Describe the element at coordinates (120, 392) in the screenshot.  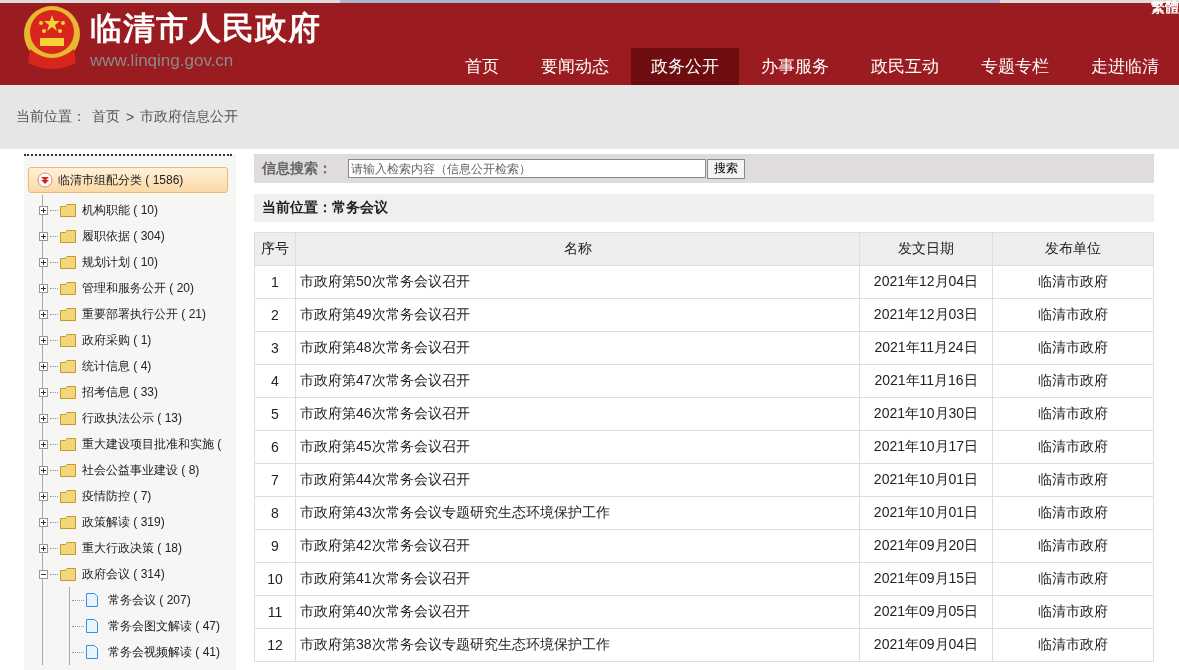
I see `tree-item: 招考信息 ( 33)` at that location.